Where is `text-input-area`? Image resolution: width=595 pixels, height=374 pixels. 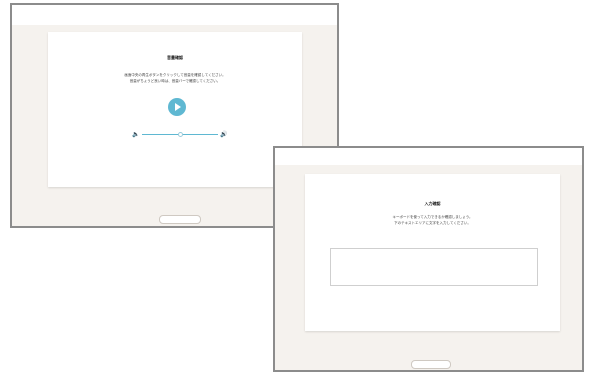
text-input-area is located at coordinates (434, 267).